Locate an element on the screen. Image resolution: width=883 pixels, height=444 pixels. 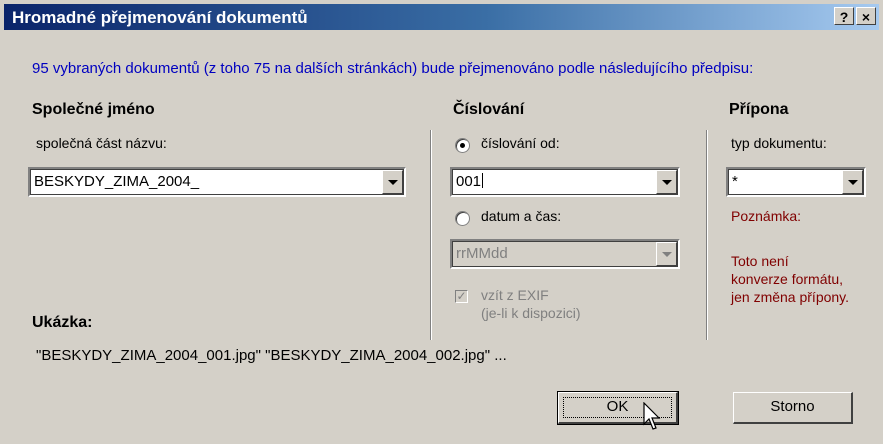
common-name-label: společná část názvu: is located at coordinates (101, 143).